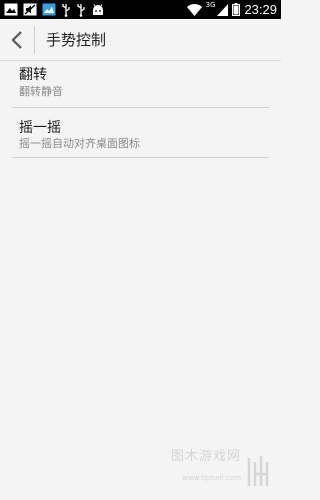  Describe the element at coordinates (30, 9) in the screenshot. I see `mute-icon` at that location.